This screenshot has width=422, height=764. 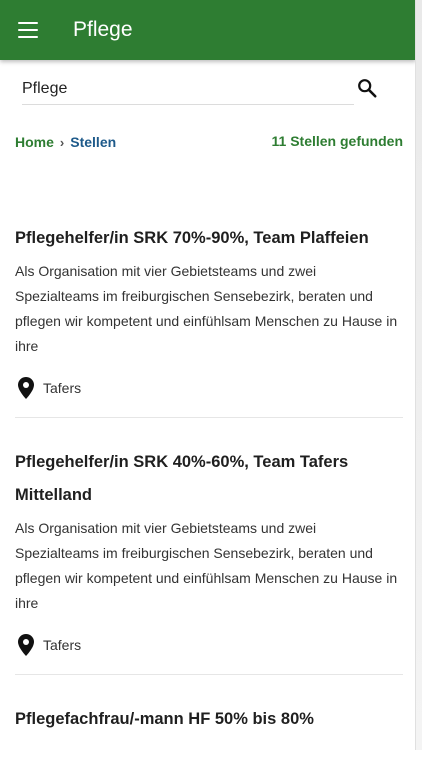 What do you see at coordinates (418, 375) in the screenshot?
I see `scrollbar-track` at bounding box center [418, 375].